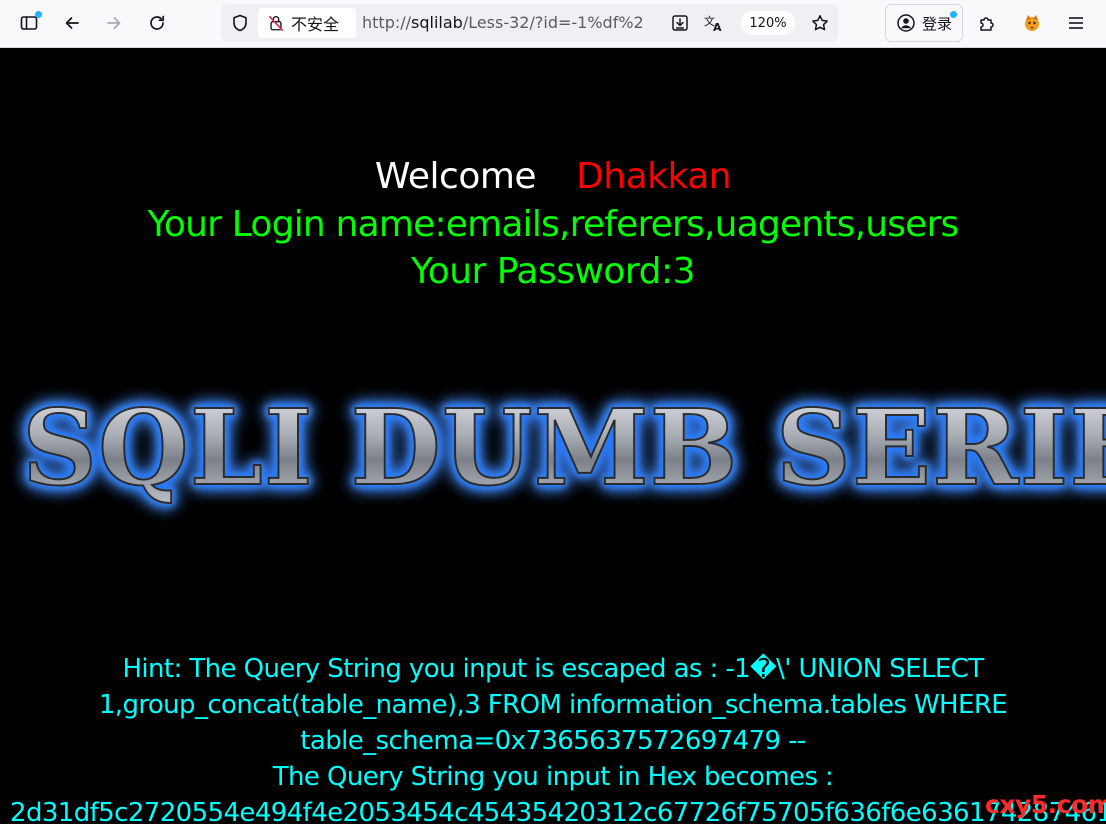 The height and width of the screenshot is (824, 1106). I want to click on svg-text: A, so click(717, 27).